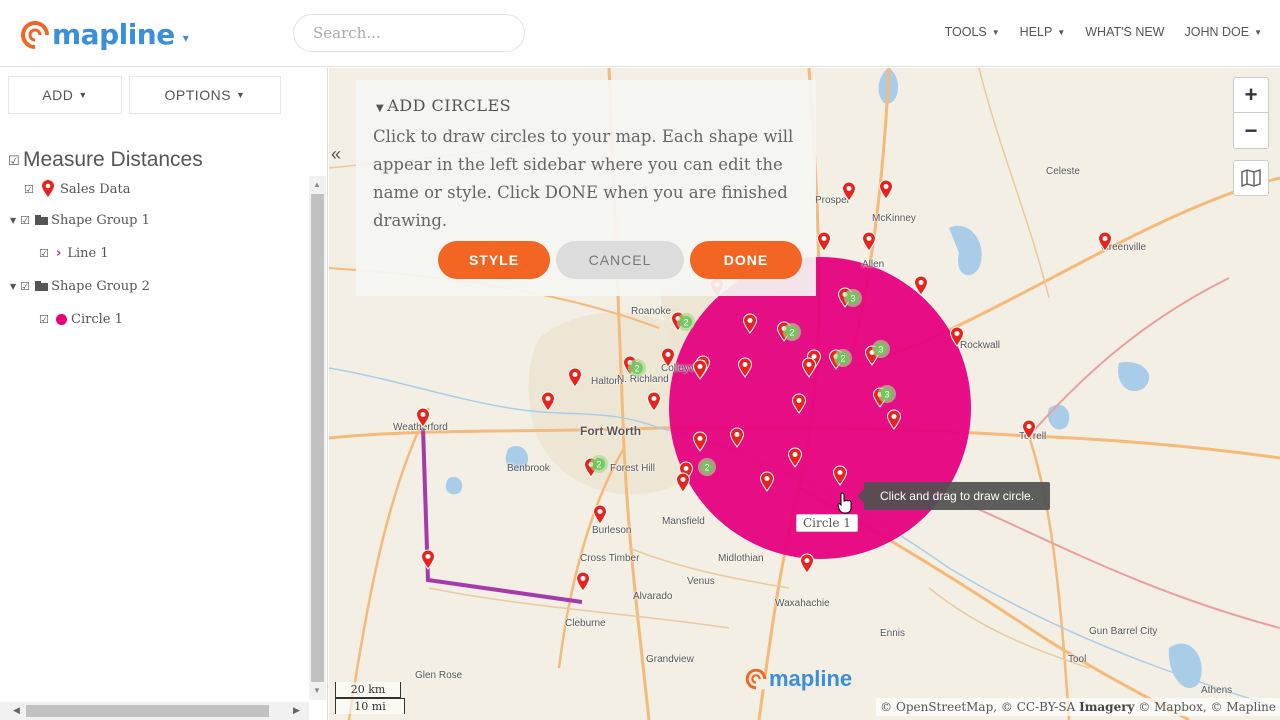 This screenshot has width=1280, height=720. I want to click on tree-item-shape-group-2: ▼ ☑ Shape Group 2, so click(80, 286).